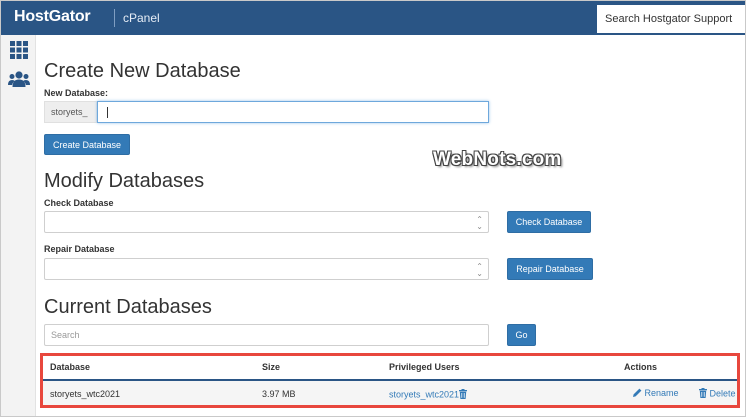 Image resolution: width=746 pixels, height=417 pixels. What do you see at coordinates (79, 249) in the screenshot?
I see `repair-database-label: Repair Database` at bounding box center [79, 249].